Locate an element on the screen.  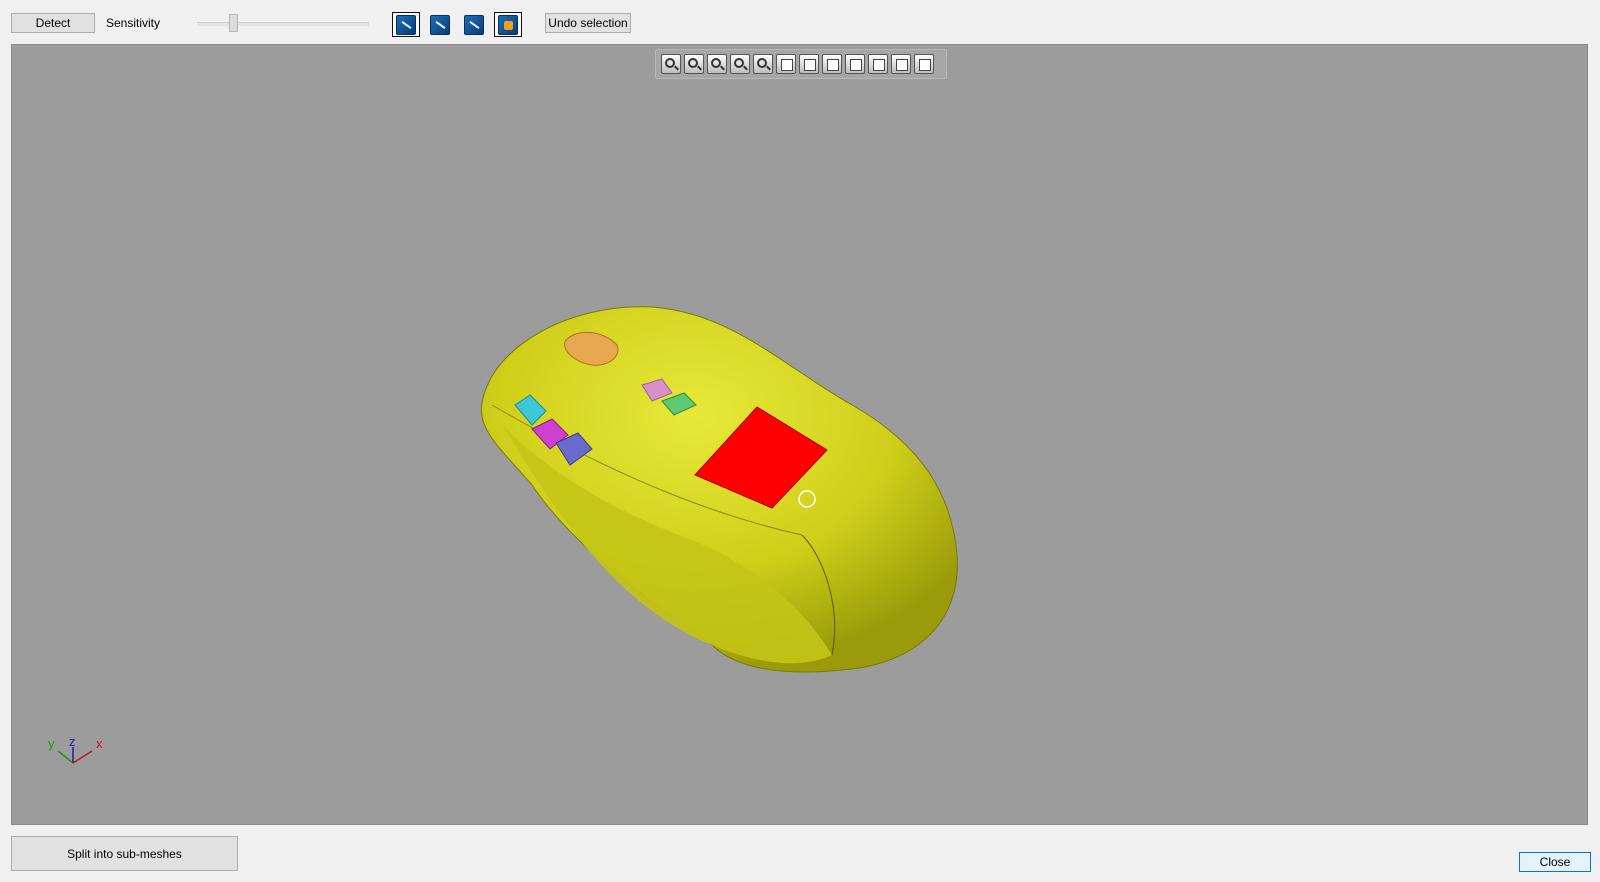
select-curve-tool-button is located at coordinates (440, 24).